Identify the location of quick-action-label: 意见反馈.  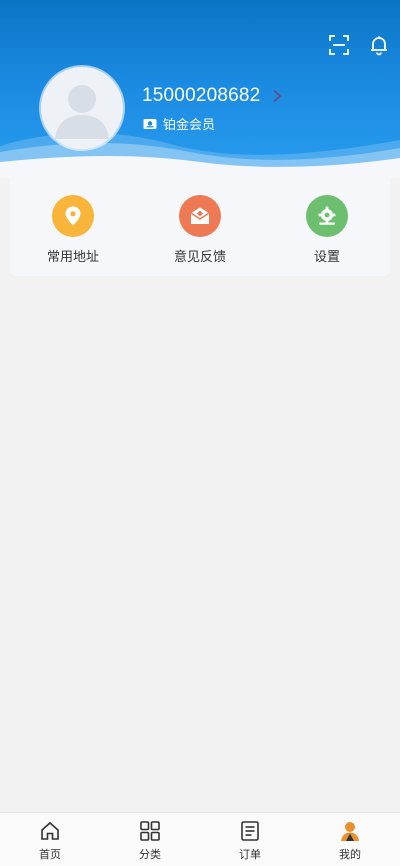
(199, 257).